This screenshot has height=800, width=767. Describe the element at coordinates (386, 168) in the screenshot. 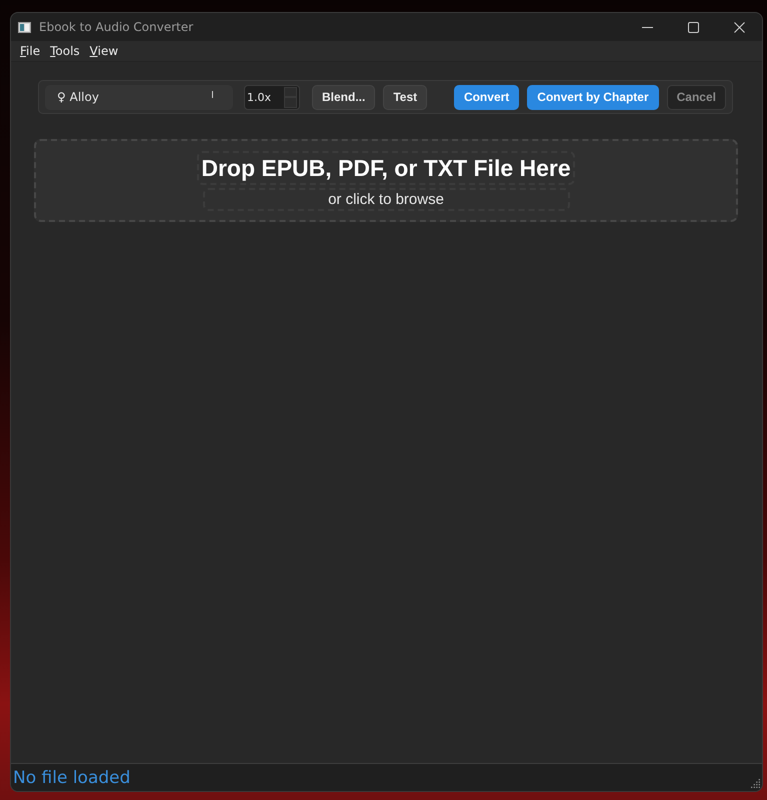

I see `drop-zone-title: Drop EPUB, PDF, or TXT File Here` at that location.